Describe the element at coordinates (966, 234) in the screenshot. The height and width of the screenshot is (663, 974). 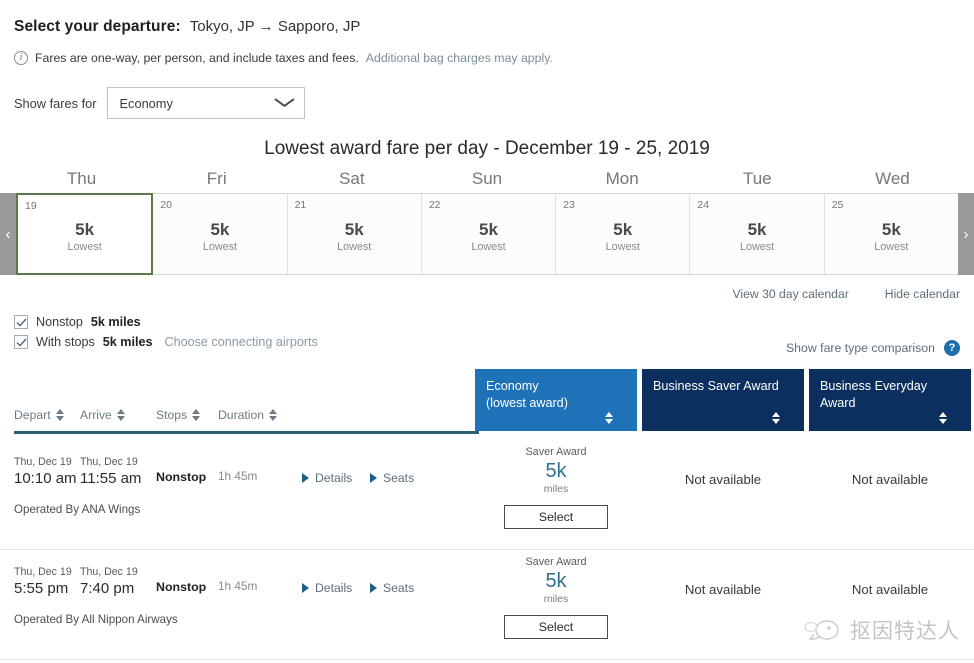
I see `calendar-next-arrow-icon: ›` at that location.